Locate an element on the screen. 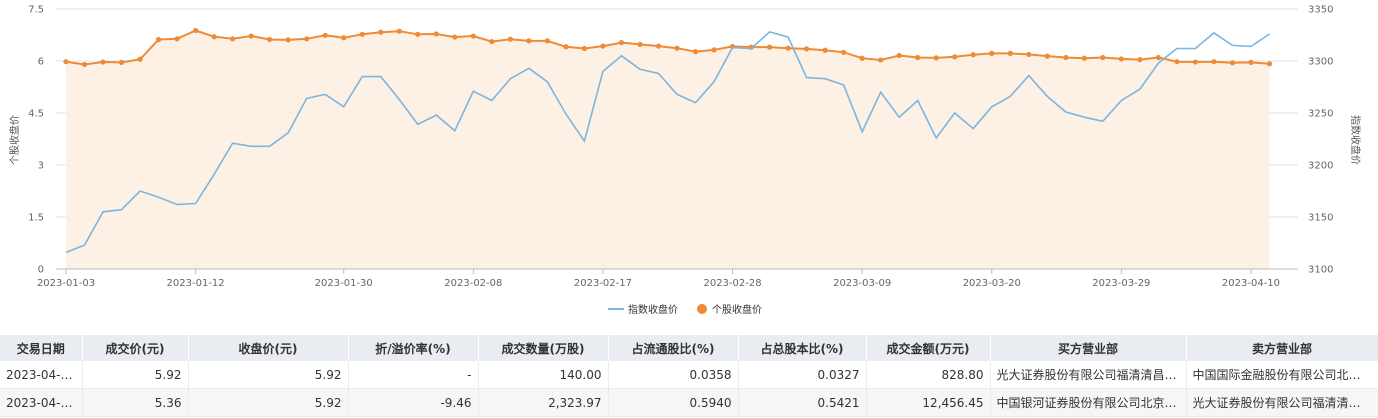 This screenshot has height=418, width=1378. table-cell: 0.0327 is located at coordinates (802, 375).